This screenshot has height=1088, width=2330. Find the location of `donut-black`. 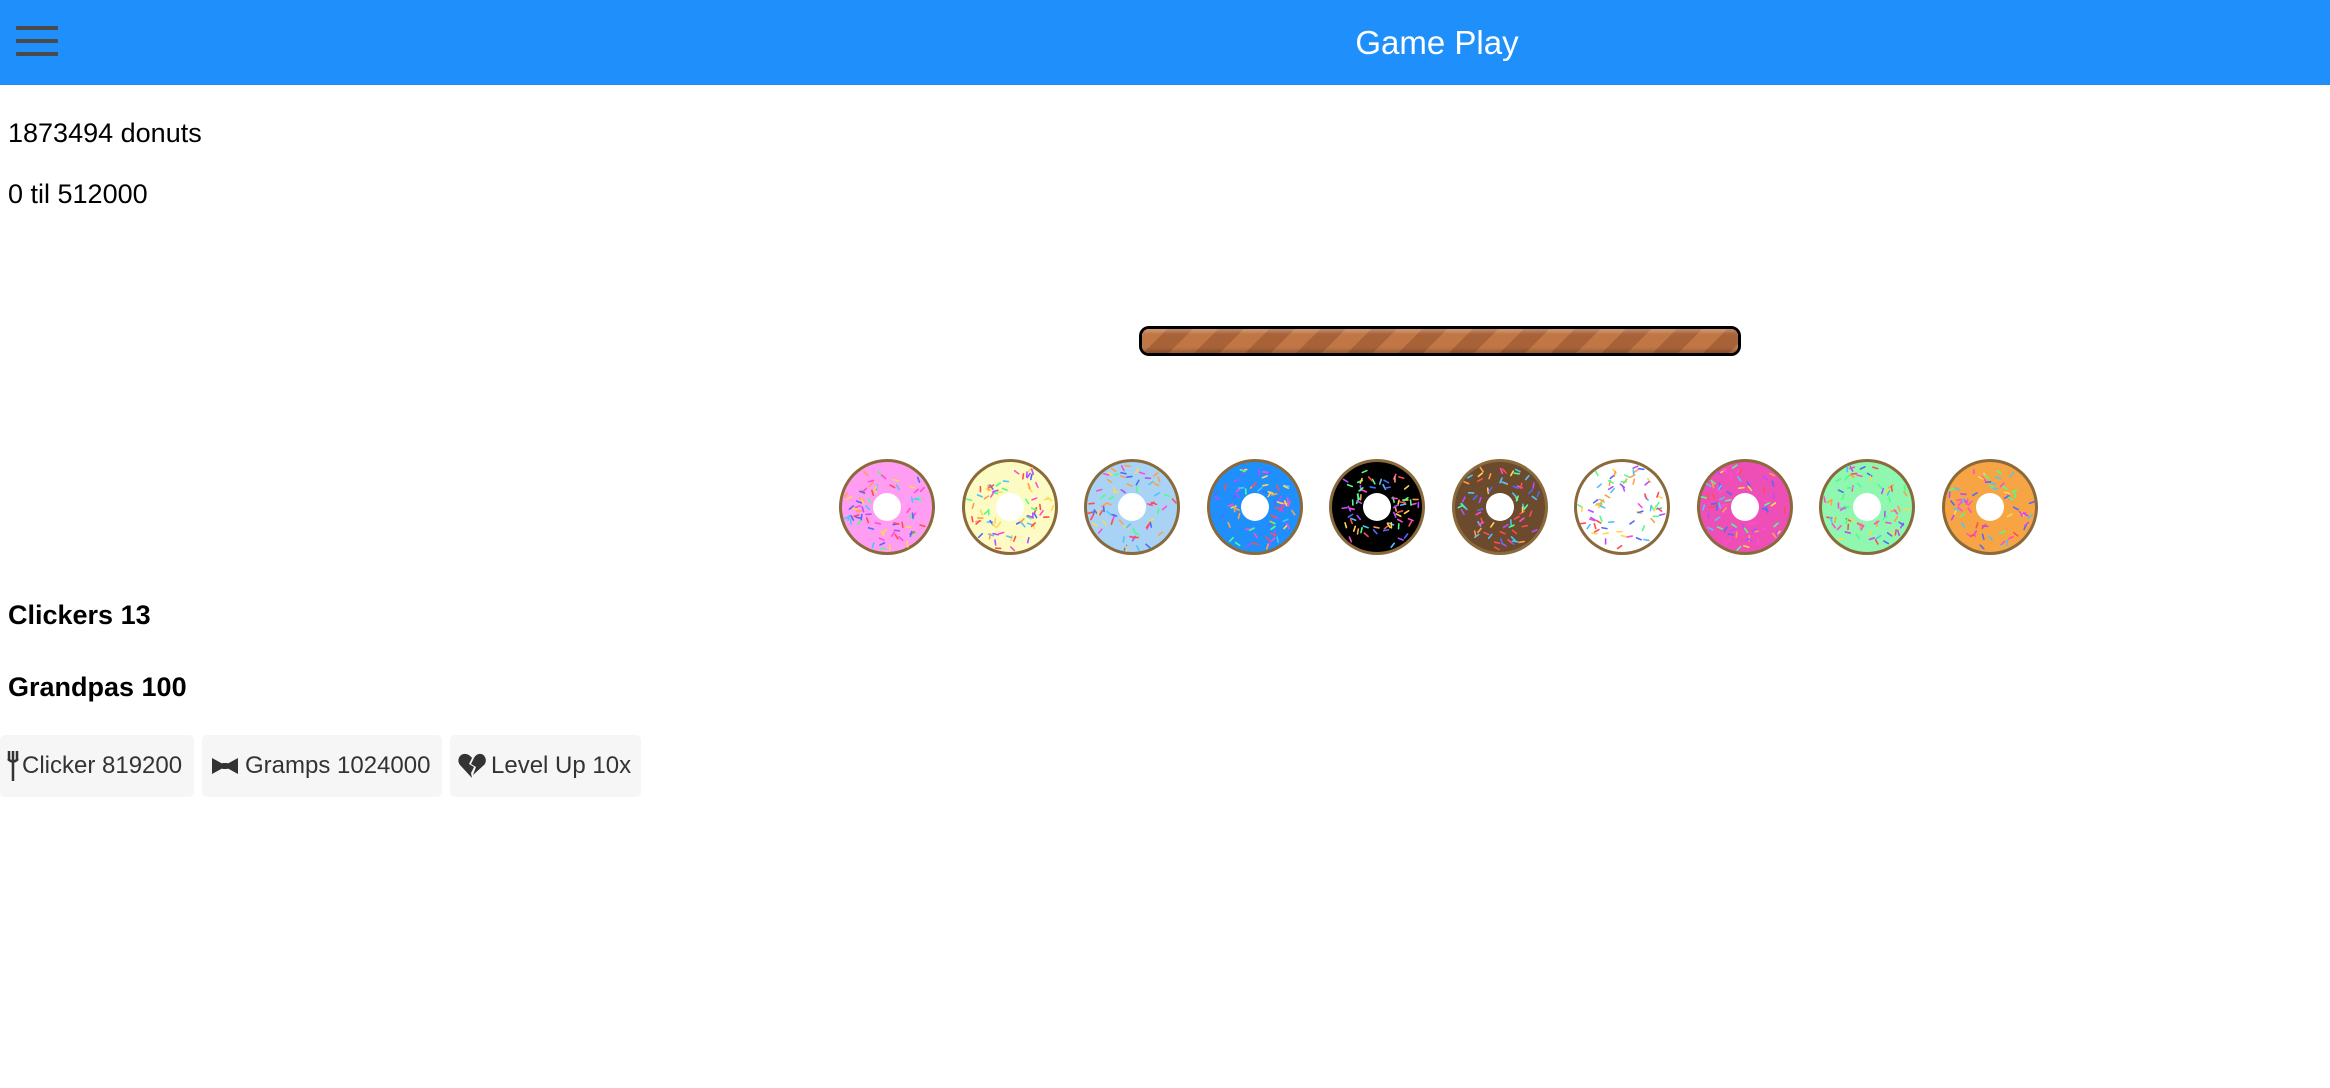

donut-black is located at coordinates (1377, 507).